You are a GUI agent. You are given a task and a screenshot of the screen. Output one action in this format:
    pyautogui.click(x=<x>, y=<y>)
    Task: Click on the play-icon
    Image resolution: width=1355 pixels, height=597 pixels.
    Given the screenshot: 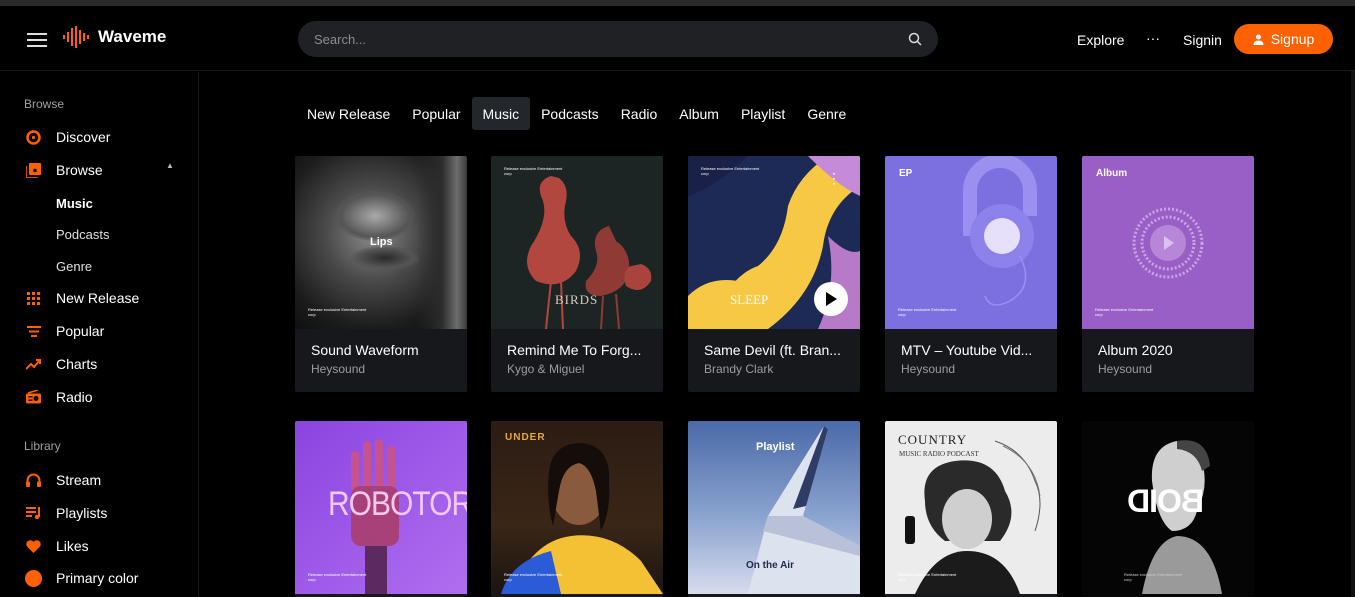 What is the action you would take?
    pyautogui.click(x=831, y=299)
    